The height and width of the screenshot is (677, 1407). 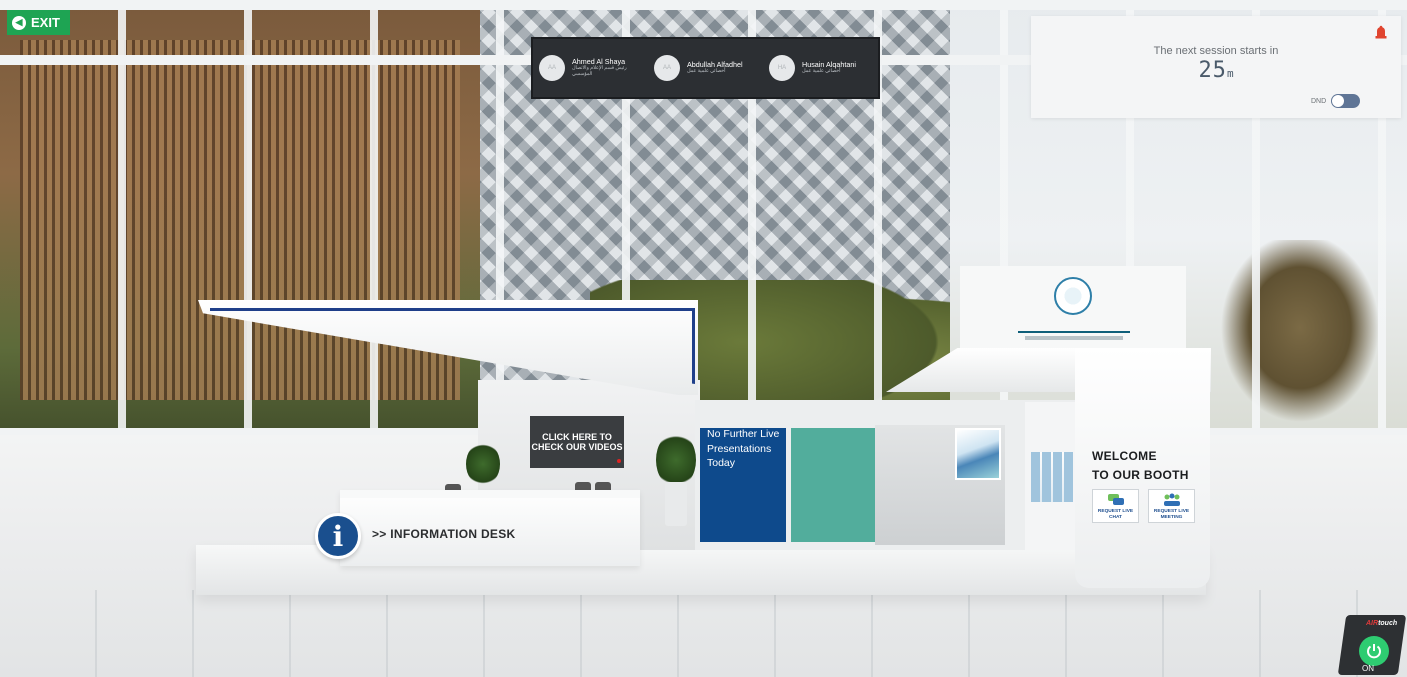 I want to click on videos-screen: CLICK HERE TO CHECK OUR VIDEOS, so click(x=577, y=442).